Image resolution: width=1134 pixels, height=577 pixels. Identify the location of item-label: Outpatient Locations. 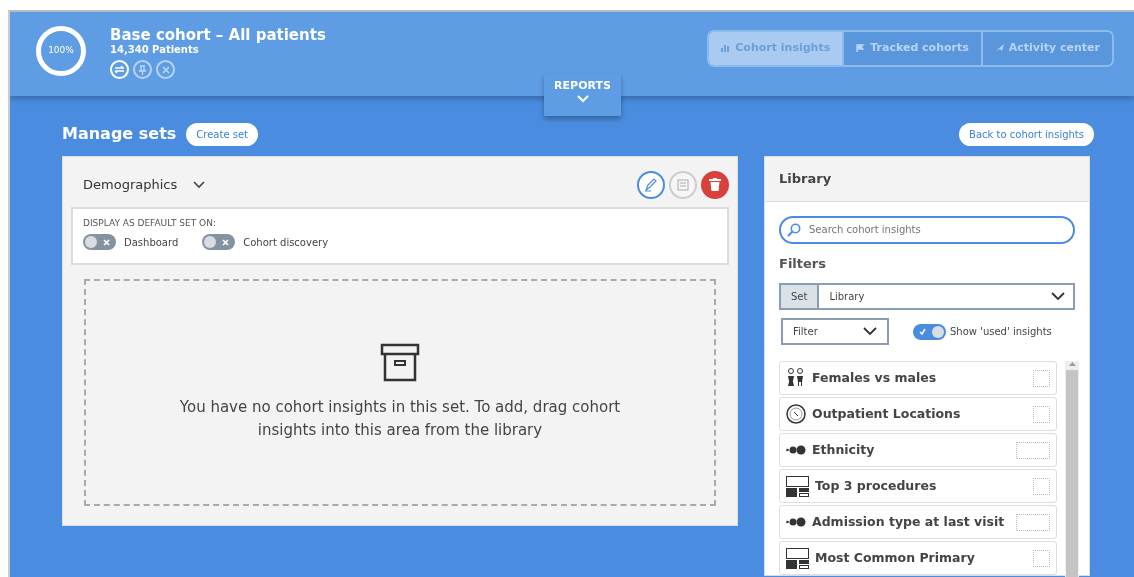
(886, 413).